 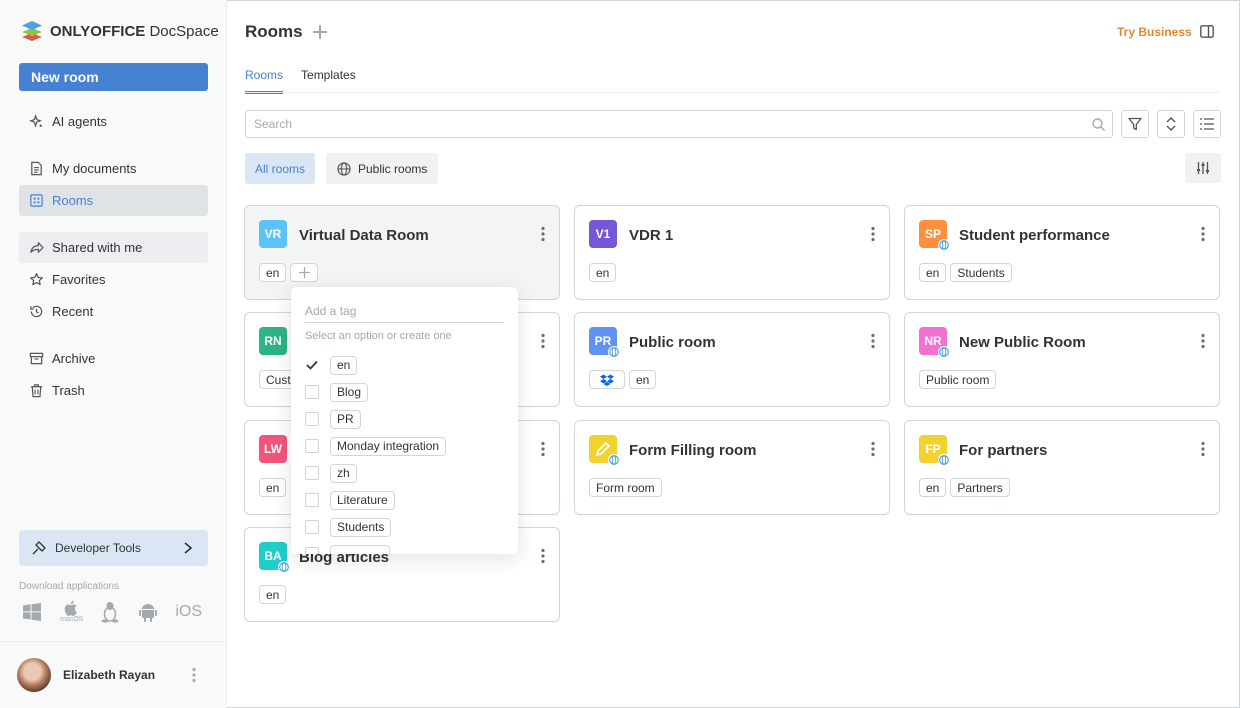 I want to click on checkbox-checked, so click(x=312, y=365).